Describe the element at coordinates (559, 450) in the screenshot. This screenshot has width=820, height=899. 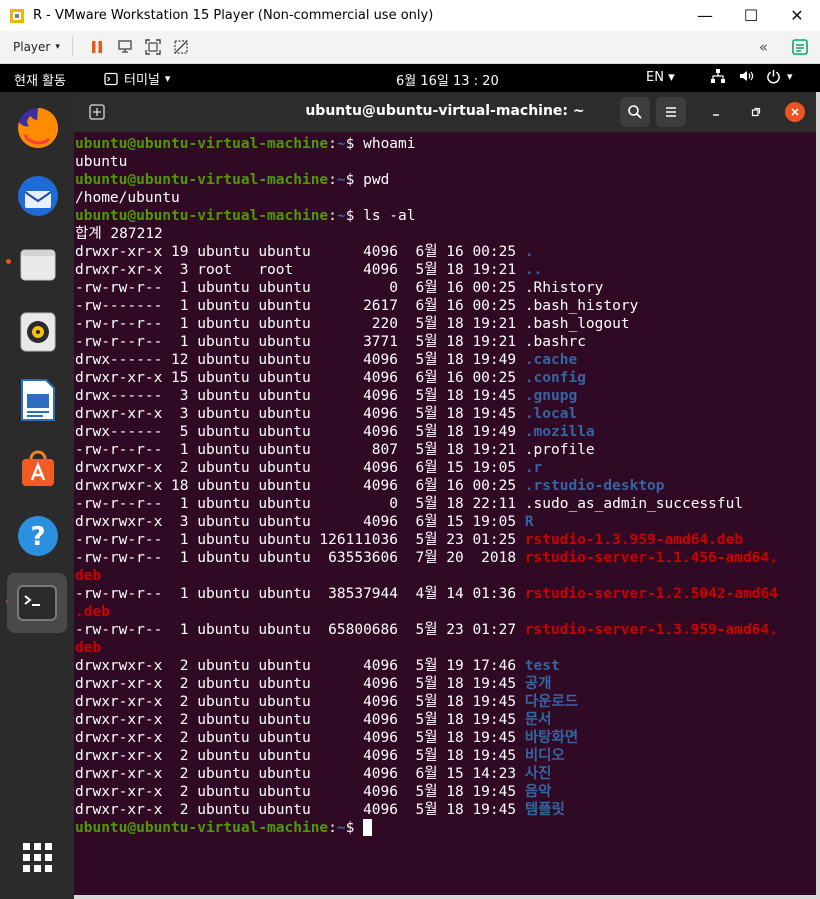
I see `listing-name: .profile` at that location.